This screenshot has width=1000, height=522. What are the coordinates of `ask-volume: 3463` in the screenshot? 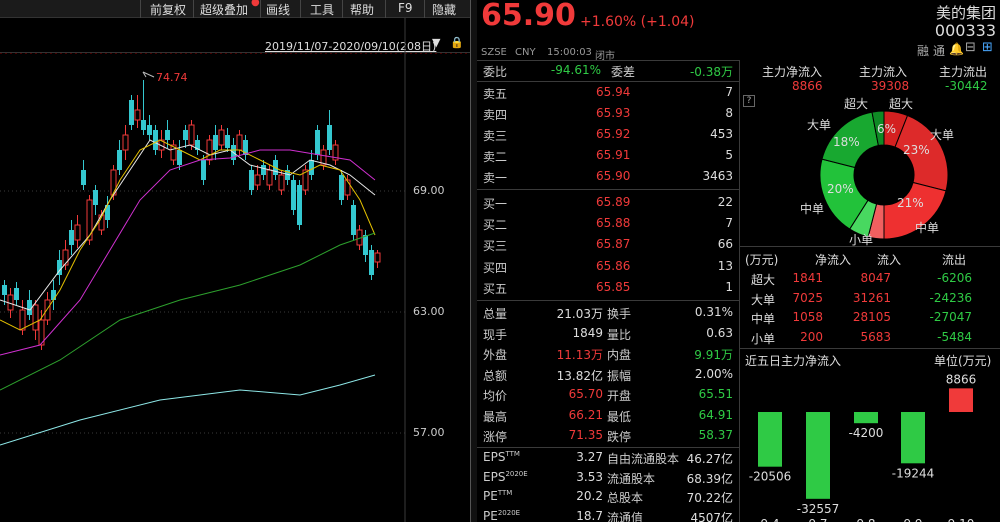 It's located at (717, 176).